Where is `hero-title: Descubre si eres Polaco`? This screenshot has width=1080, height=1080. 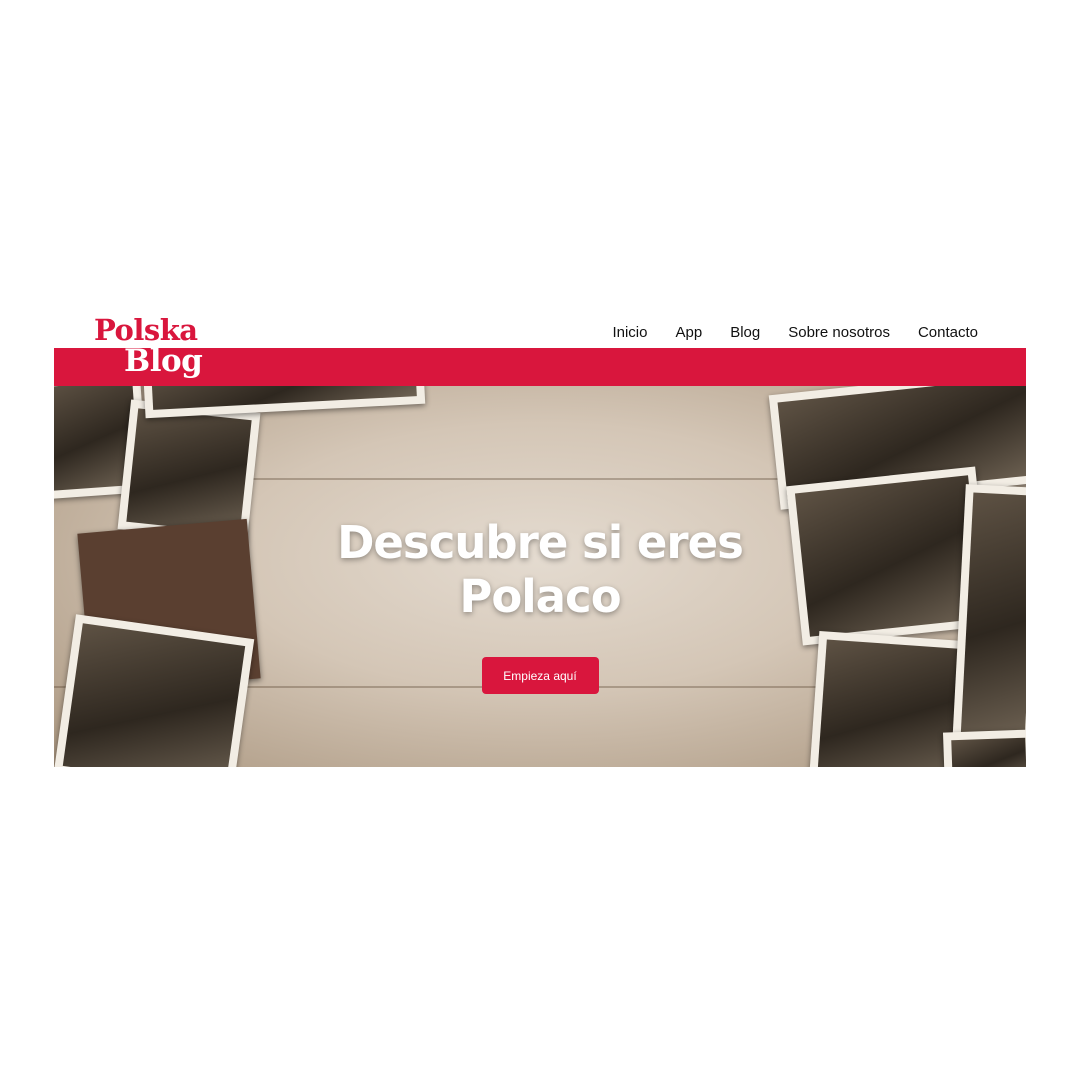 hero-title: Descubre si eres Polaco is located at coordinates (540, 569).